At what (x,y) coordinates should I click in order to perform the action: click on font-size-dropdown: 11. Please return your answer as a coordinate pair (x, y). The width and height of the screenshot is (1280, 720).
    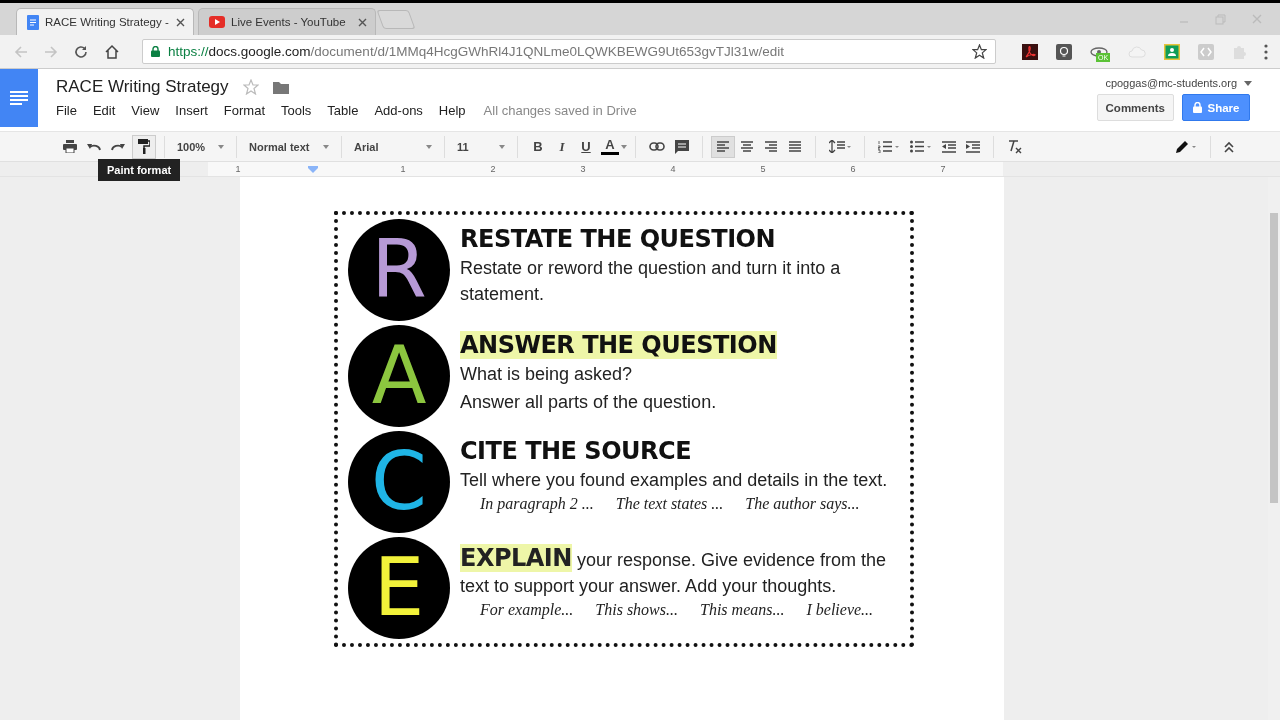
    Looking at the image, I should click on (481, 146).